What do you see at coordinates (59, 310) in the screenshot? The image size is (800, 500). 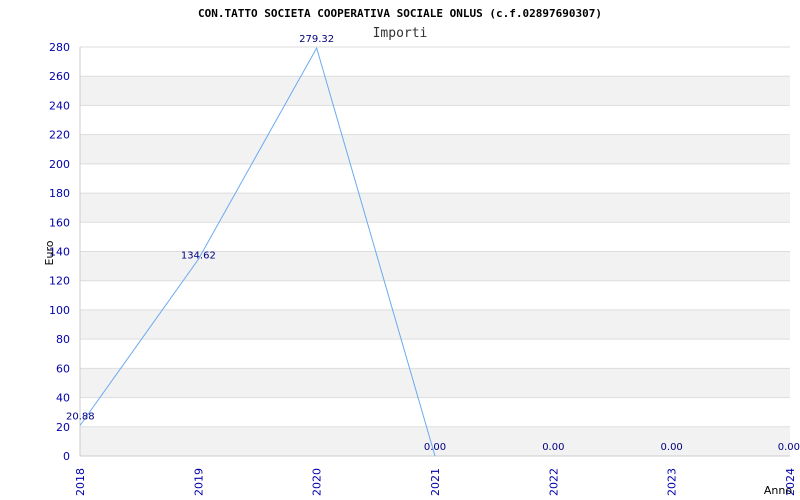 I see `y-tick-label: 100` at bounding box center [59, 310].